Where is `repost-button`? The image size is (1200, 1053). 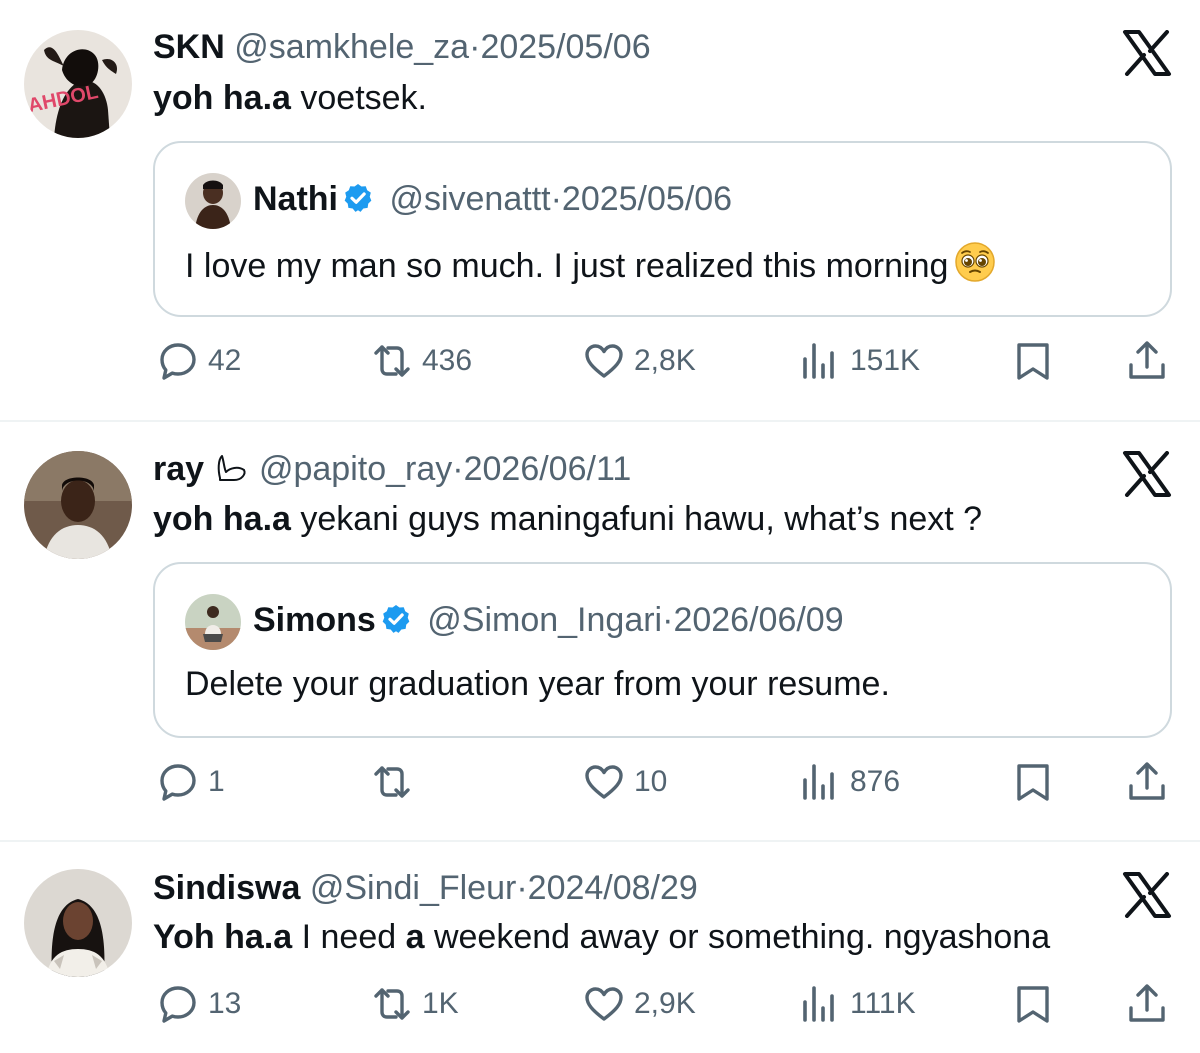
repost-button is located at coordinates (396, 782).